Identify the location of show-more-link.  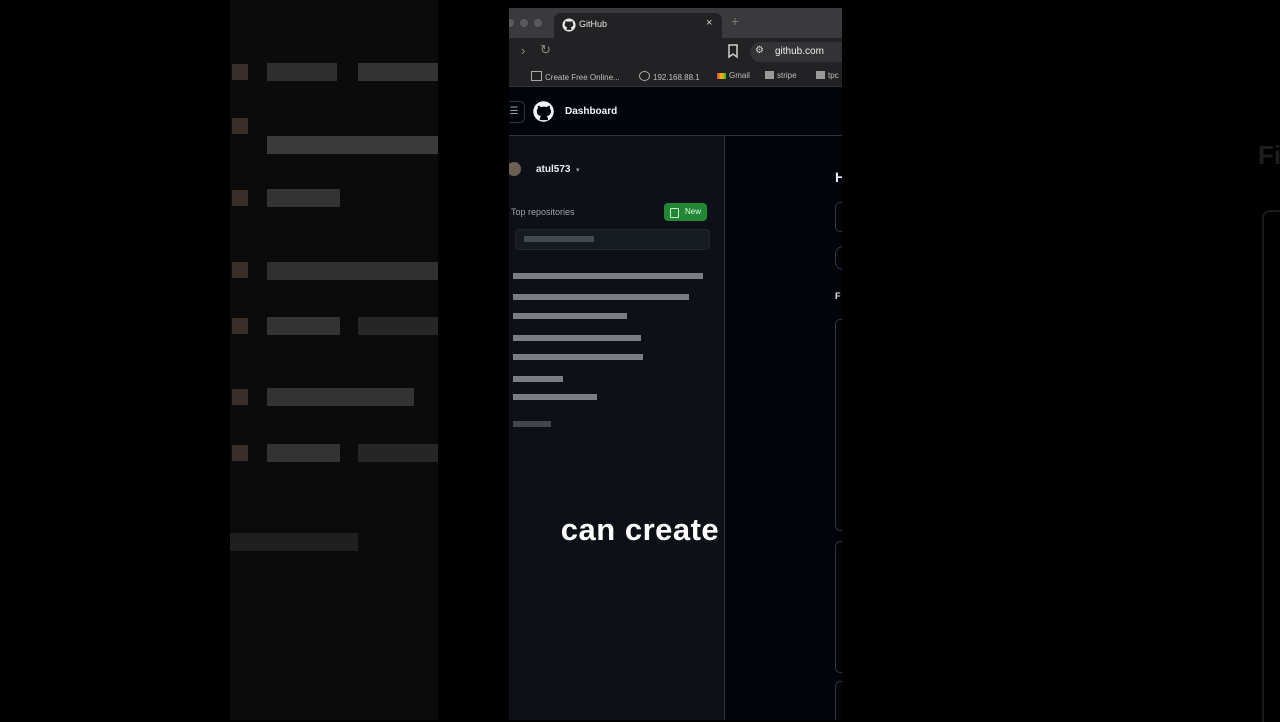
(532, 424).